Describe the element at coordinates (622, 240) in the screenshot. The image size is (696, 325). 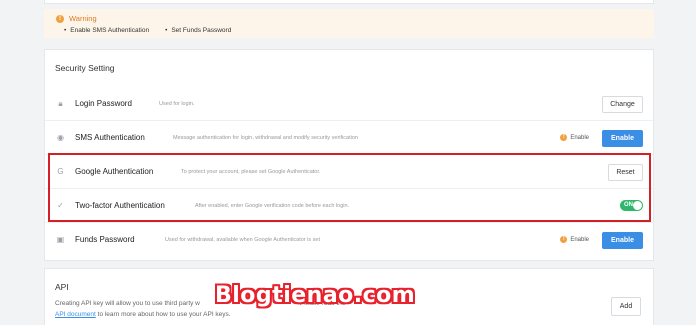
I see `enable-funds-button: Enable` at that location.